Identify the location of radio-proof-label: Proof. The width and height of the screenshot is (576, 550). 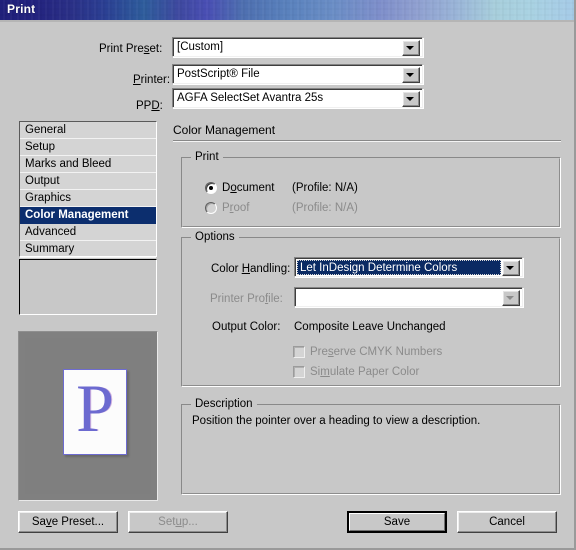
(236, 208).